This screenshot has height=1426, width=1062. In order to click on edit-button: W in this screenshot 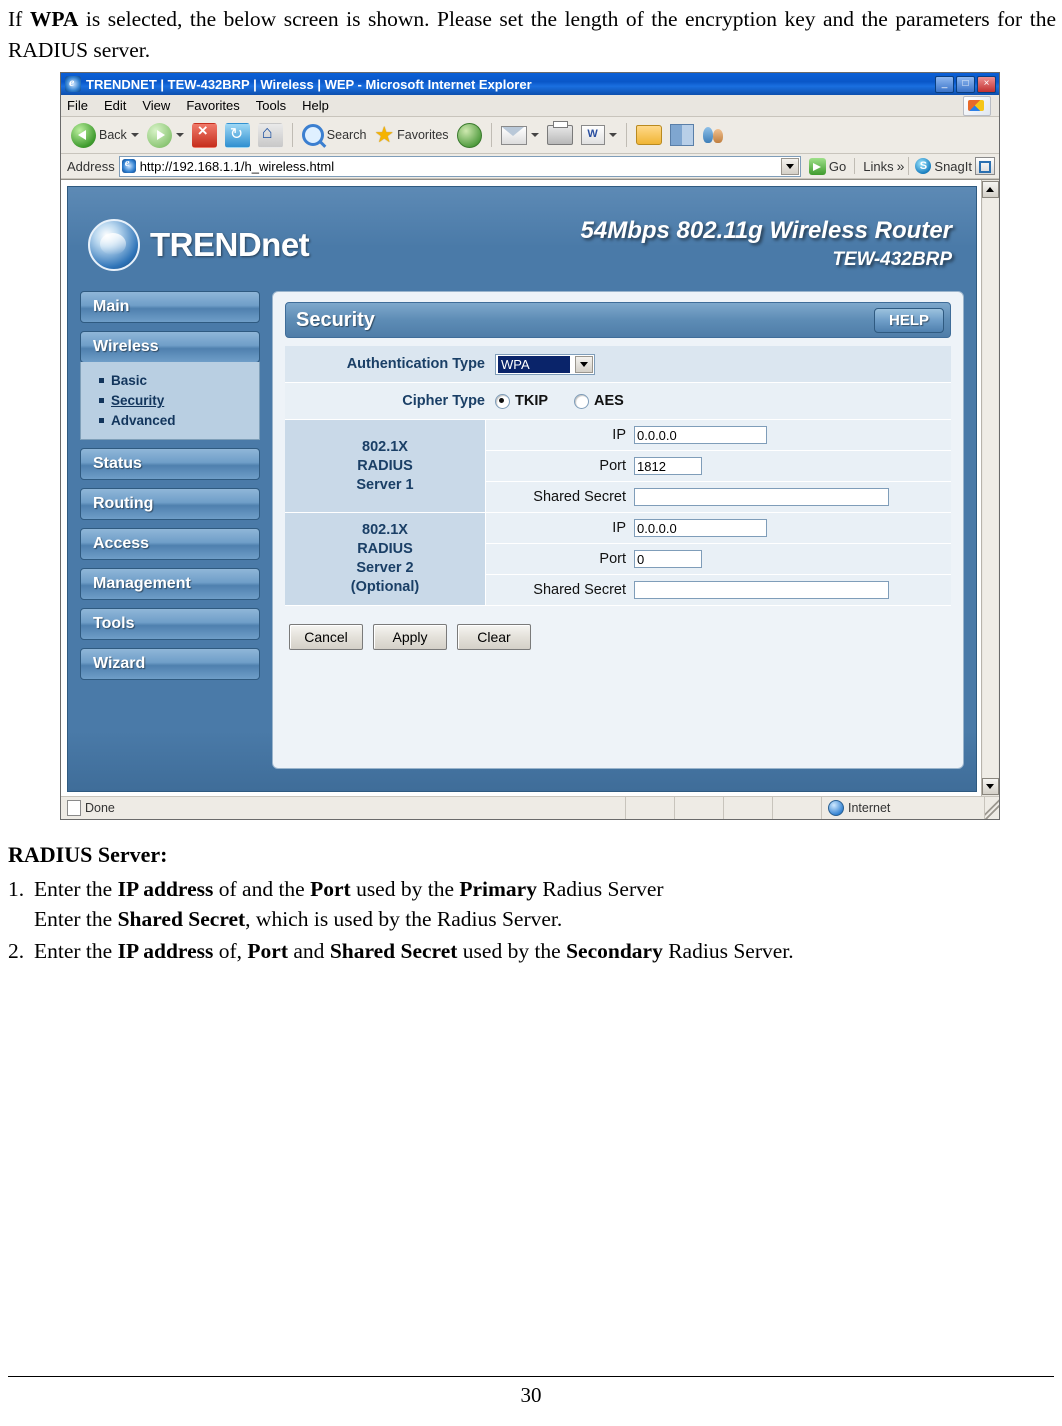, I will do `click(599, 135)`.